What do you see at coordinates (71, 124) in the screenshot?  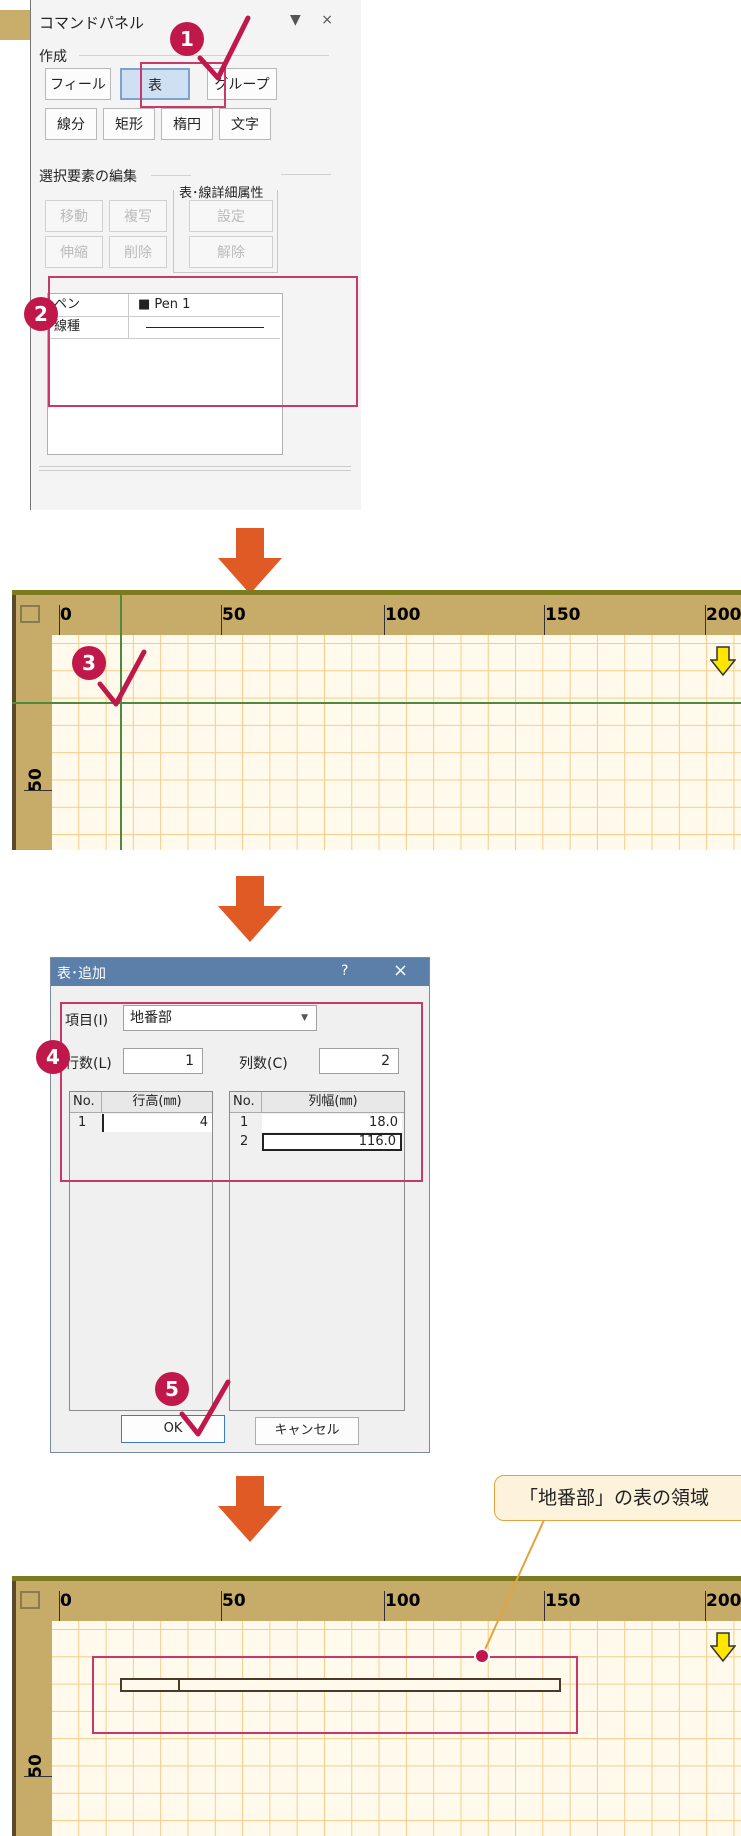 I see `line-button: 線分` at bounding box center [71, 124].